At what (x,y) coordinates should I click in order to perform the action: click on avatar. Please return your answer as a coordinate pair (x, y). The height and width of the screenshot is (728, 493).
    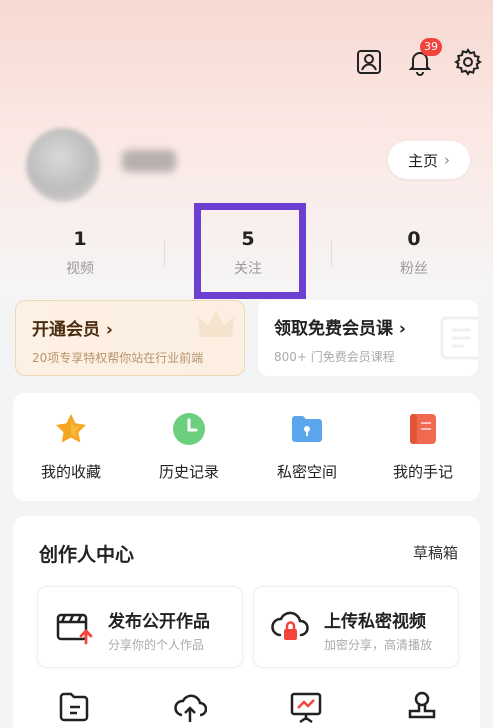
    Looking at the image, I should click on (63, 165).